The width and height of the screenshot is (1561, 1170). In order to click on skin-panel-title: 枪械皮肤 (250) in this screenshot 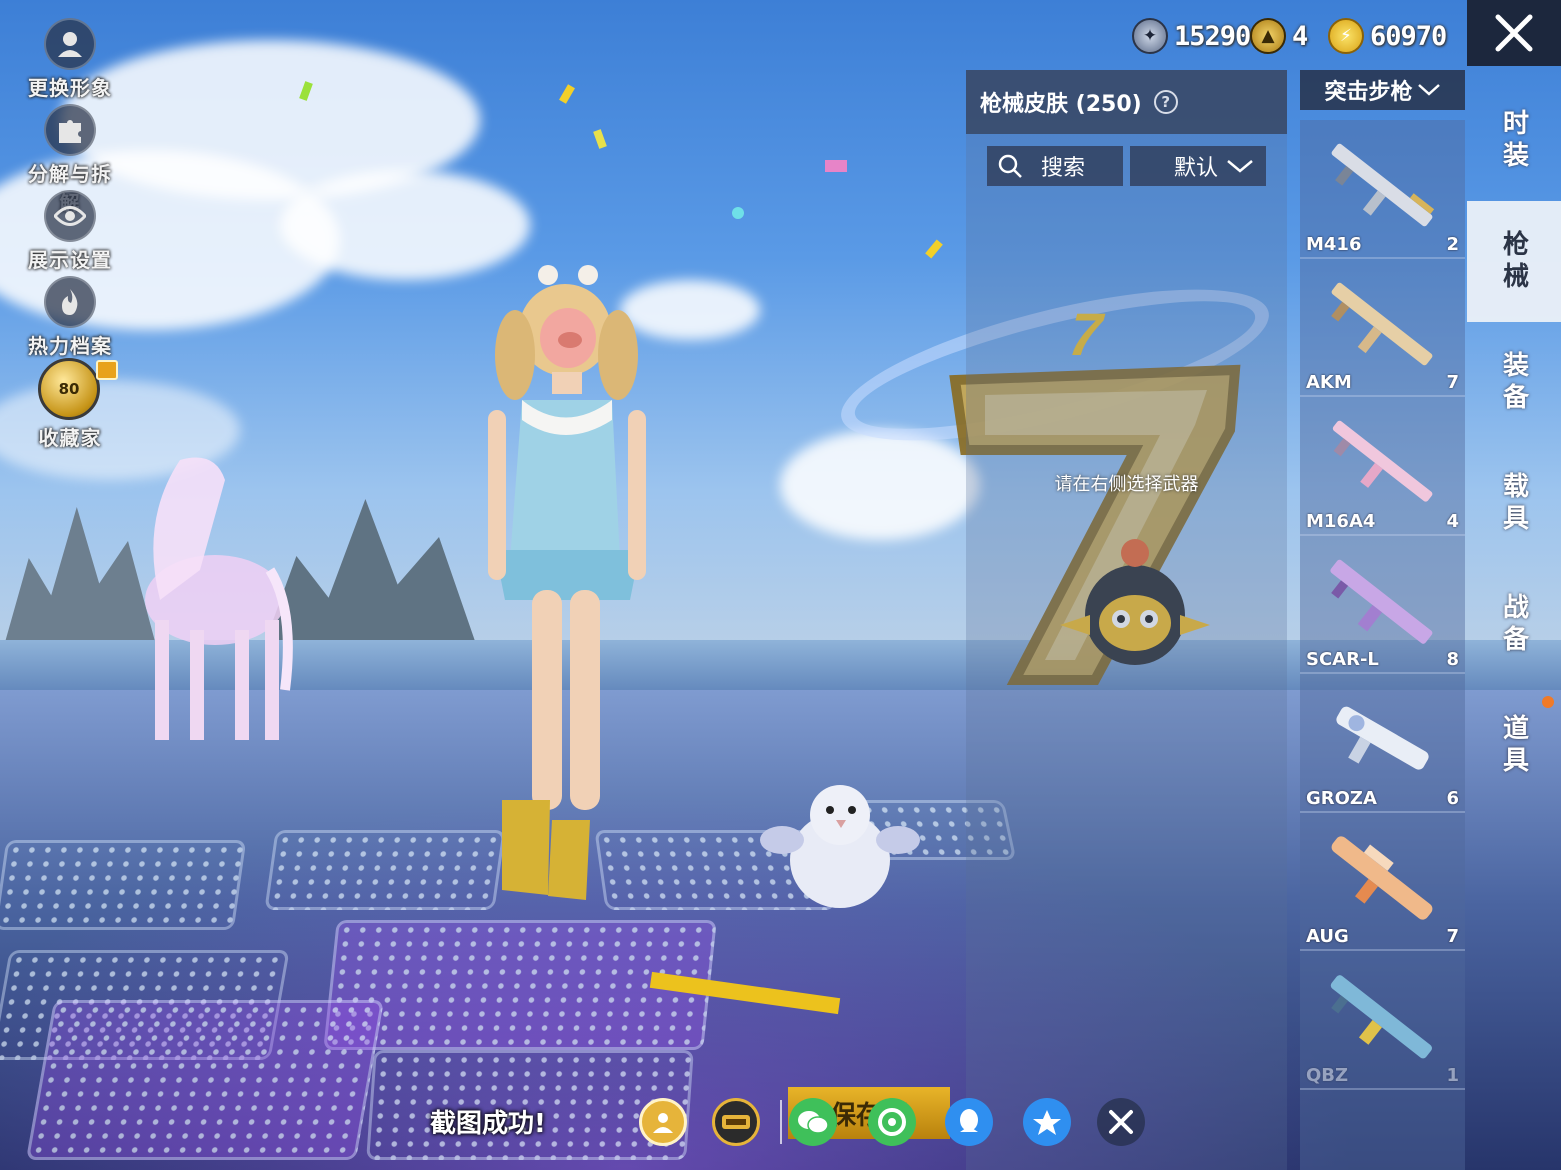, I will do `click(1061, 104)`.